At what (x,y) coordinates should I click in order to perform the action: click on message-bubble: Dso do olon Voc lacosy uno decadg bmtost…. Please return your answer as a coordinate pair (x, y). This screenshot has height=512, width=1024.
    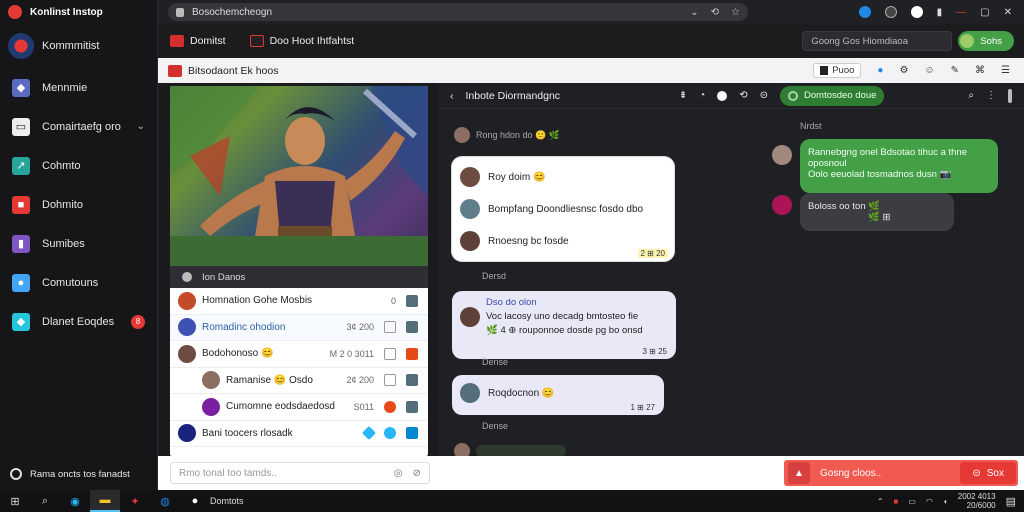
    Looking at the image, I should click on (564, 325).